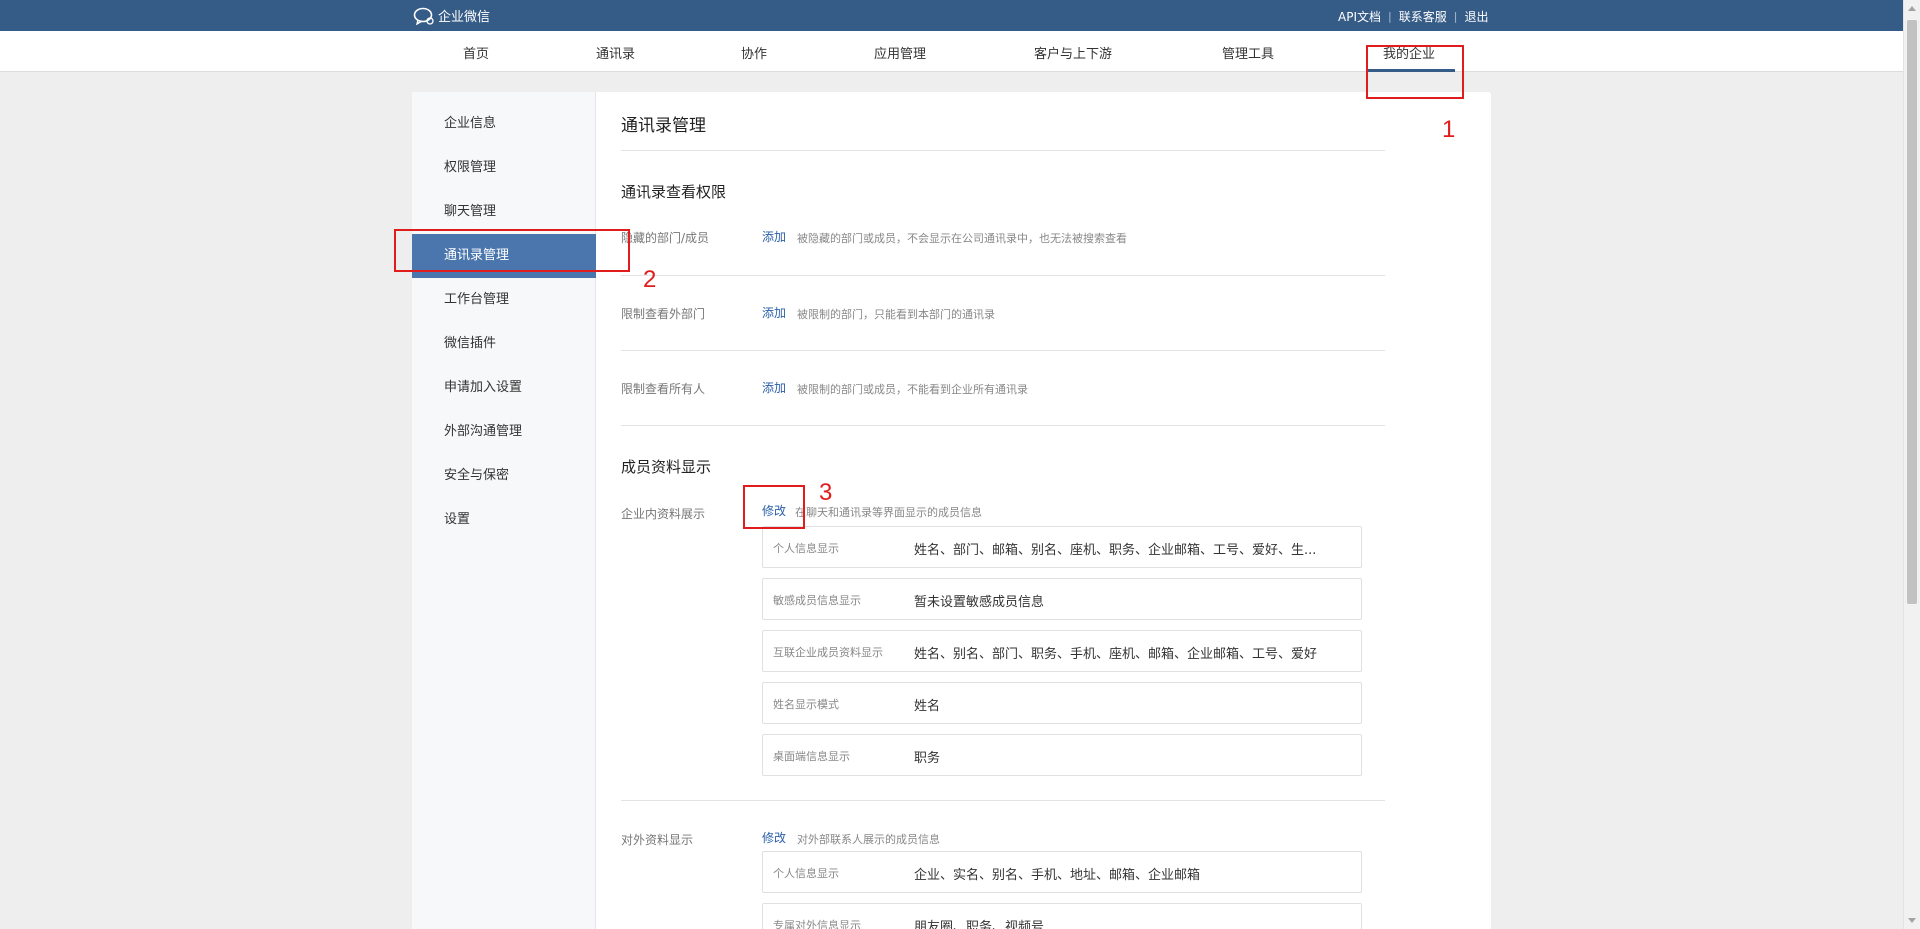 The height and width of the screenshot is (929, 1920). What do you see at coordinates (754, 52) in the screenshot?
I see `nav-collaboration: 协作` at bounding box center [754, 52].